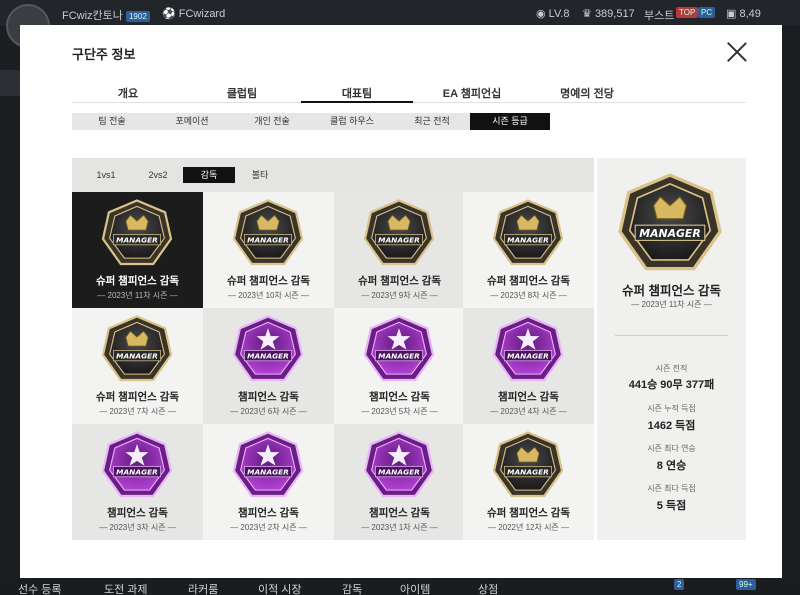 The height and width of the screenshot is (595, 800). I want to click on grade-card: MANAGER 챔피언스 감독 — 2023년 2차 시즌 —, so click(268, 482).